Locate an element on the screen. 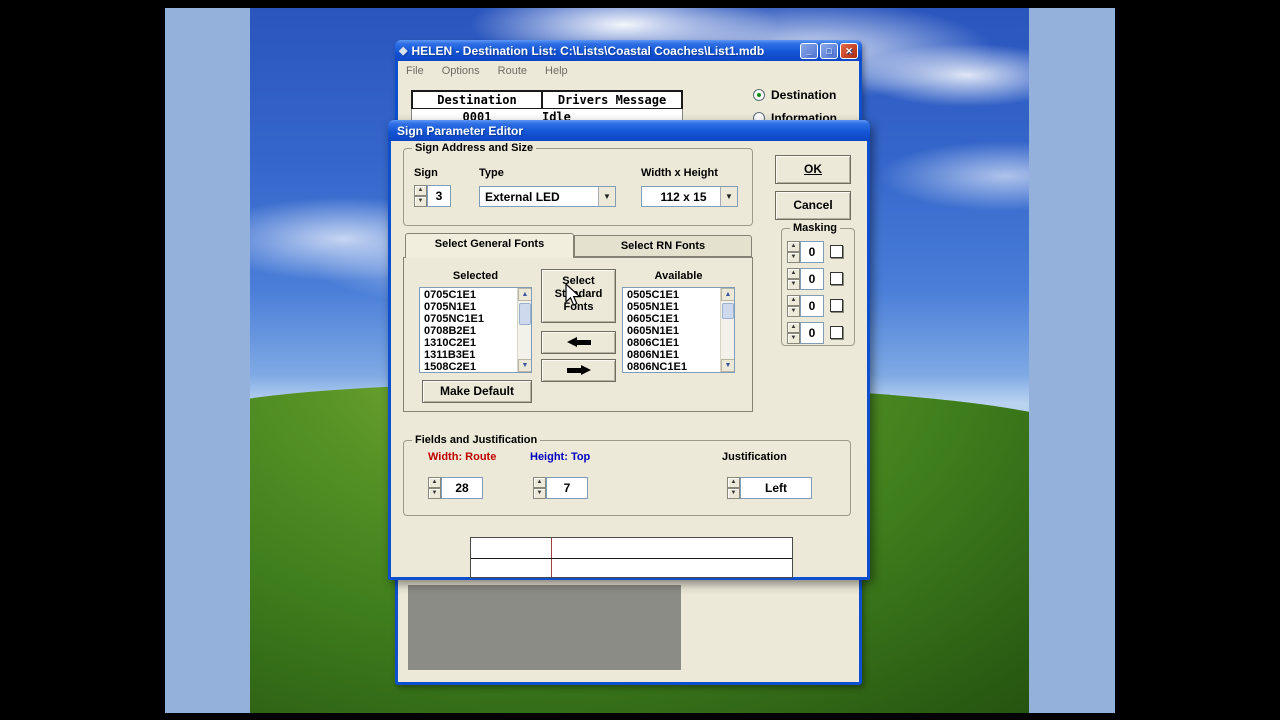  menu-route: Route is located at coordinates (512, 71).